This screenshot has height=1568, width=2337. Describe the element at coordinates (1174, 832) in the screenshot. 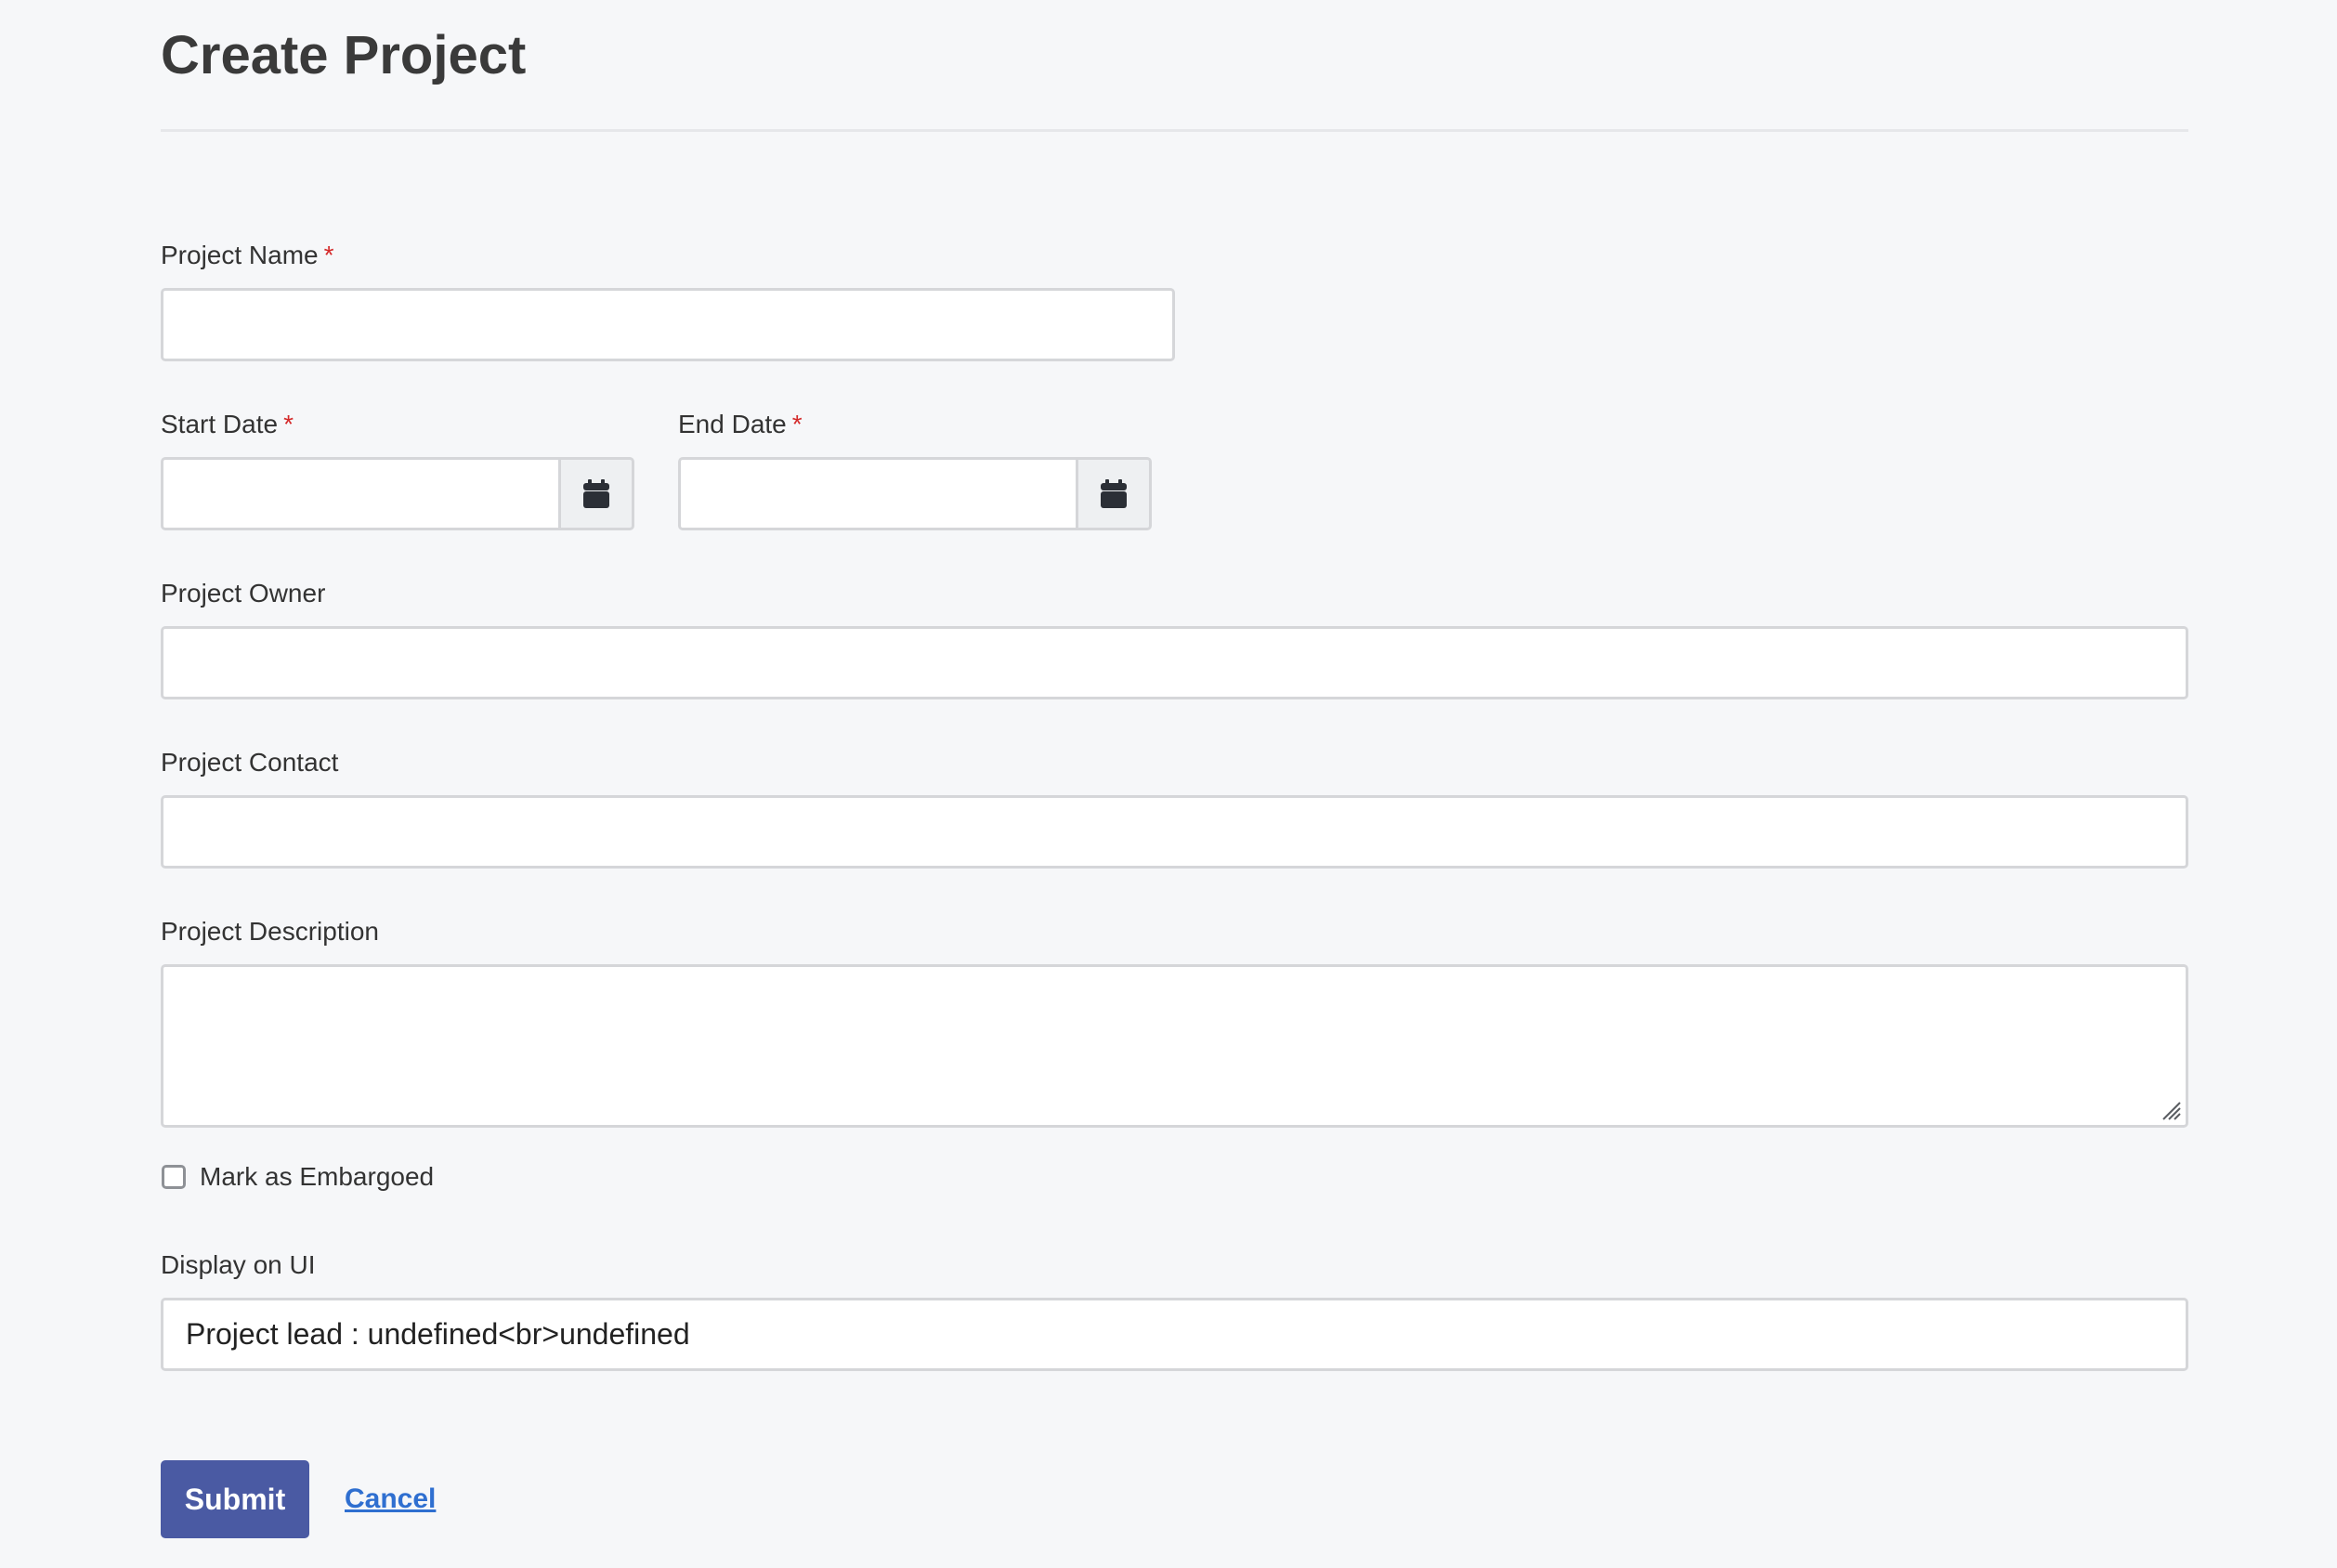

I see `project-contact-input` at that location.